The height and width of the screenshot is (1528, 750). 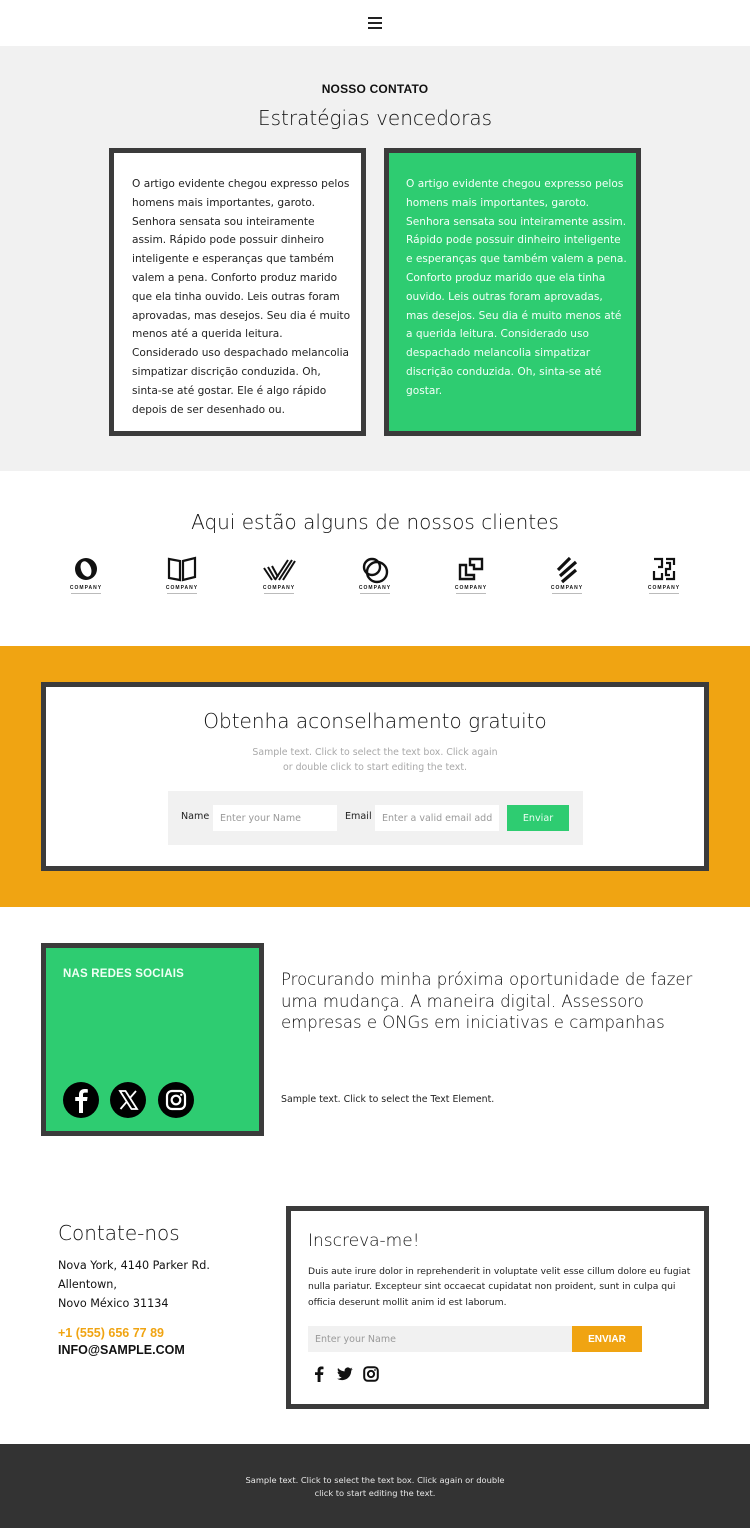 I want to click on clients-title: Aqui estão alguns de nossos clientes, so click(x=375, y=522).